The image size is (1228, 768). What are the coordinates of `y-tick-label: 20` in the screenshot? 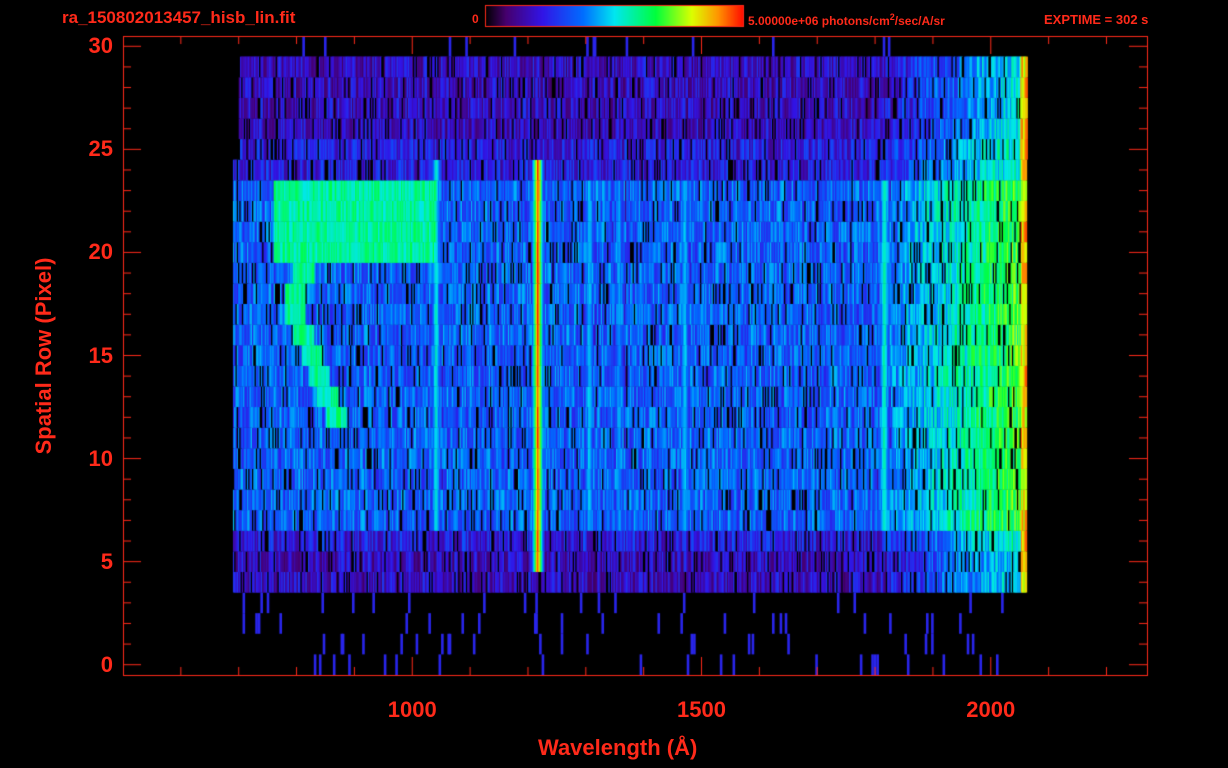 It's located at (100, 252).